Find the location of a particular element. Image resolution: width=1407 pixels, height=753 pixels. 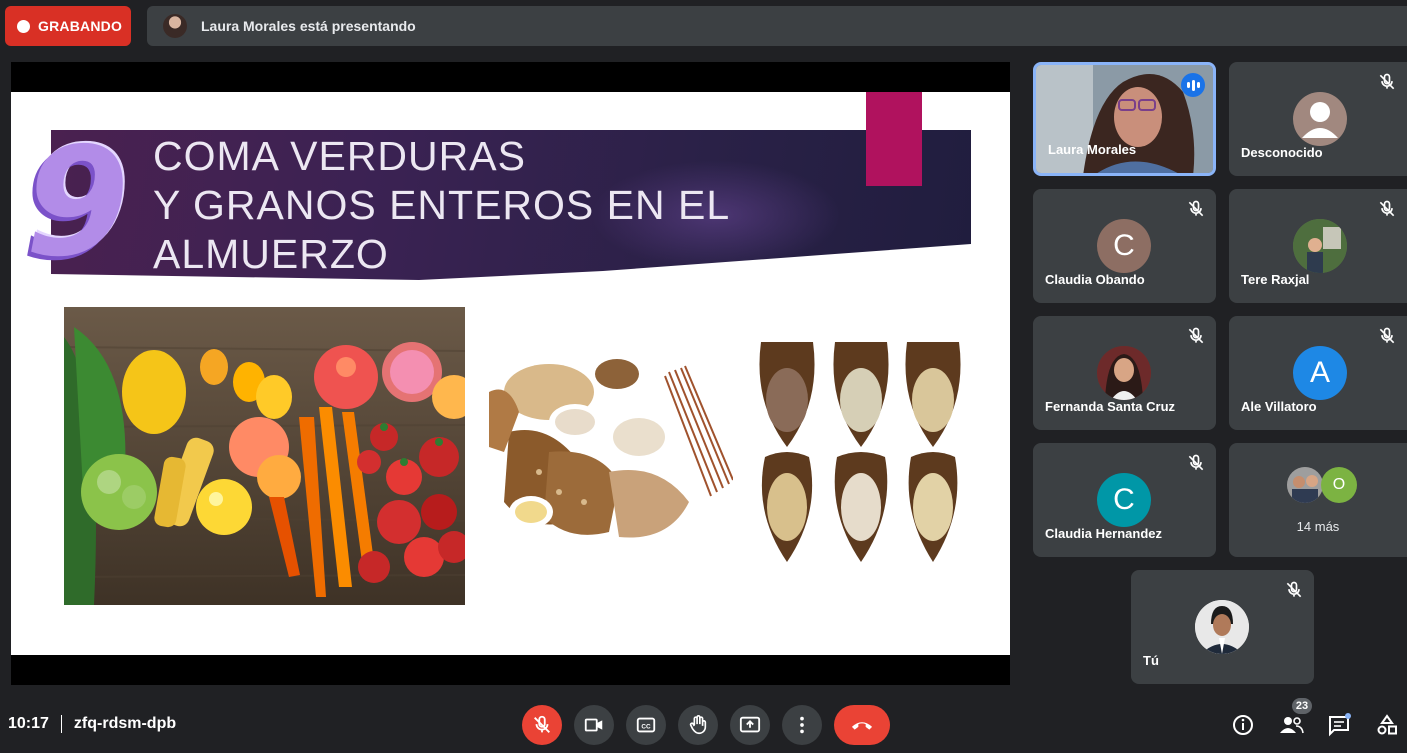

divider is located at coordinates (61, 724).